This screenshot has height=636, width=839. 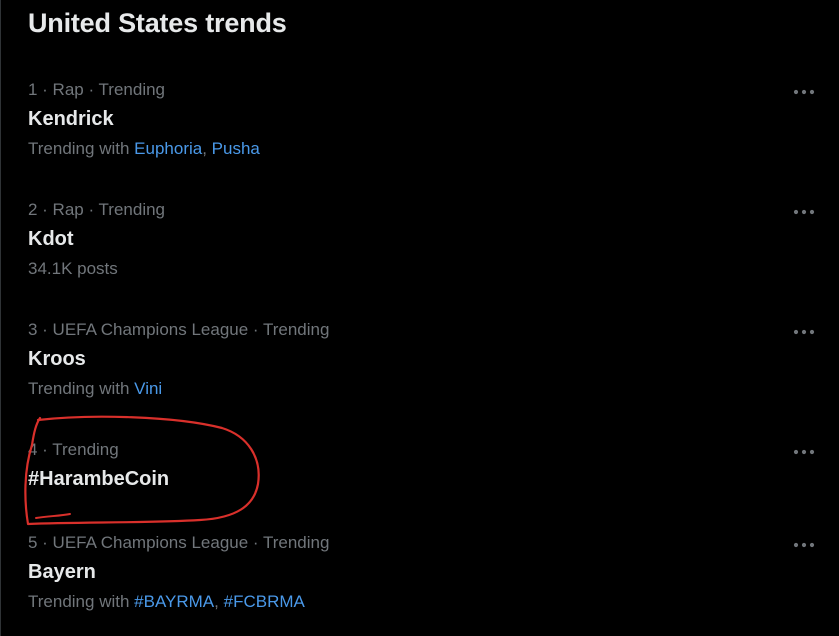 What do you see at coordinates (179, 542) in the screenshot?
I see `trend-meta: 5 · UEFA Champions League · Trending` at bounding box center [179, 542].